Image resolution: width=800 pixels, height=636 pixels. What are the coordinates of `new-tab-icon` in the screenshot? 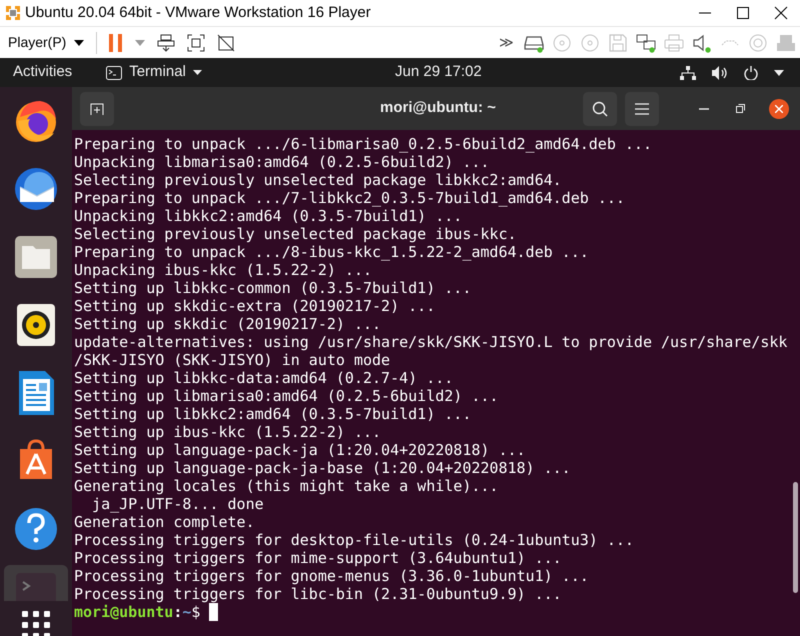 It's located at (97, 109).